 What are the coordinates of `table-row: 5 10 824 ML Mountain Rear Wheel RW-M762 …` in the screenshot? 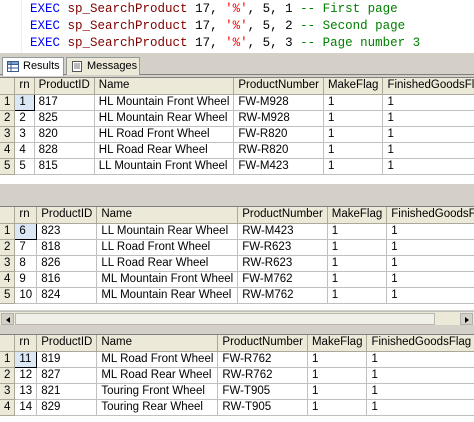 It's located at (237, 295).